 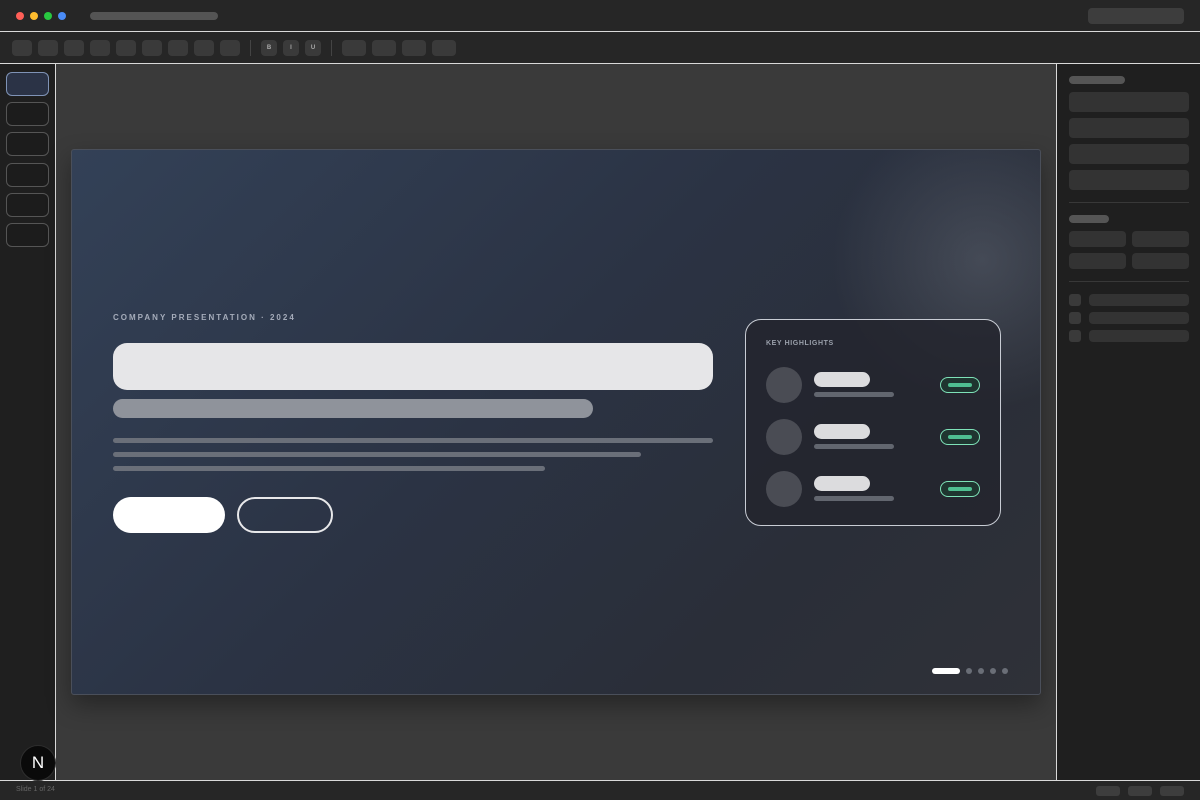 What do you see at coordinates (34, 16) in the screenshot?
I see `minimize-window-button` at bounding box center [34, 16].